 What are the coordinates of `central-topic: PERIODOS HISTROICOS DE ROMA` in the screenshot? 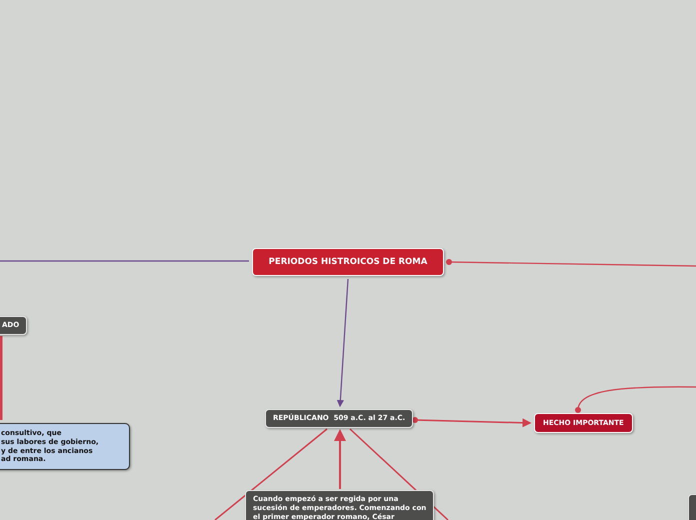 It's located at (348, 262).